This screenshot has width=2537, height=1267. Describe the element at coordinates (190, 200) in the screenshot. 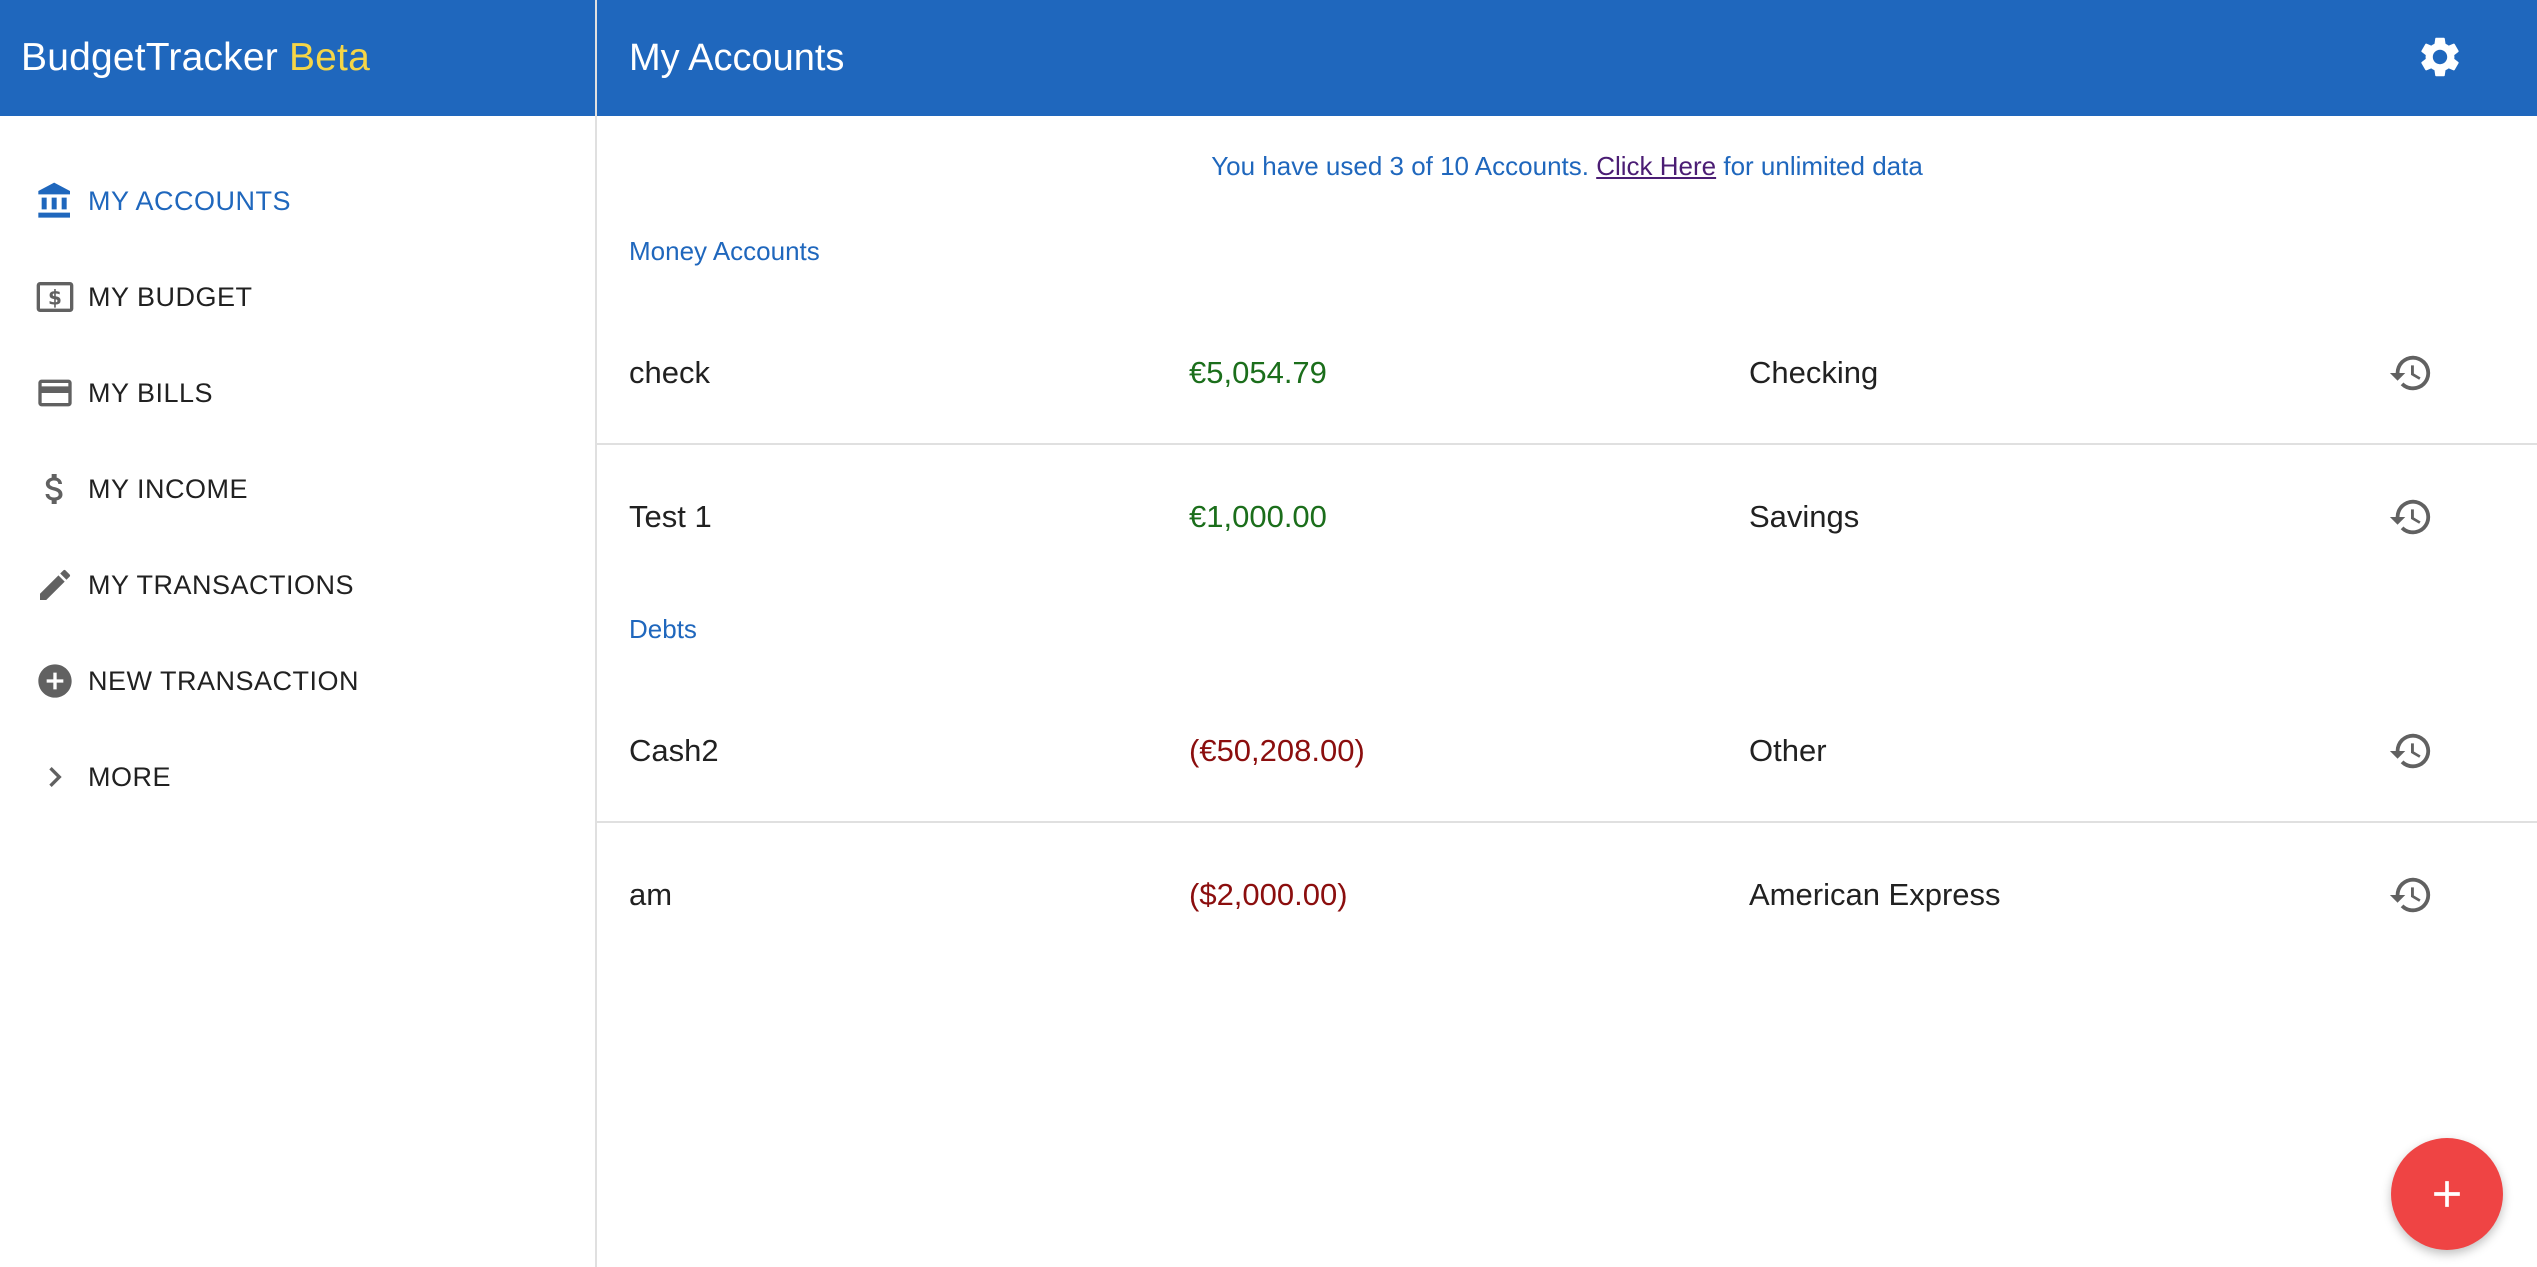

I see `sidebar-item-label: MY ACCOUNTS` at that location.